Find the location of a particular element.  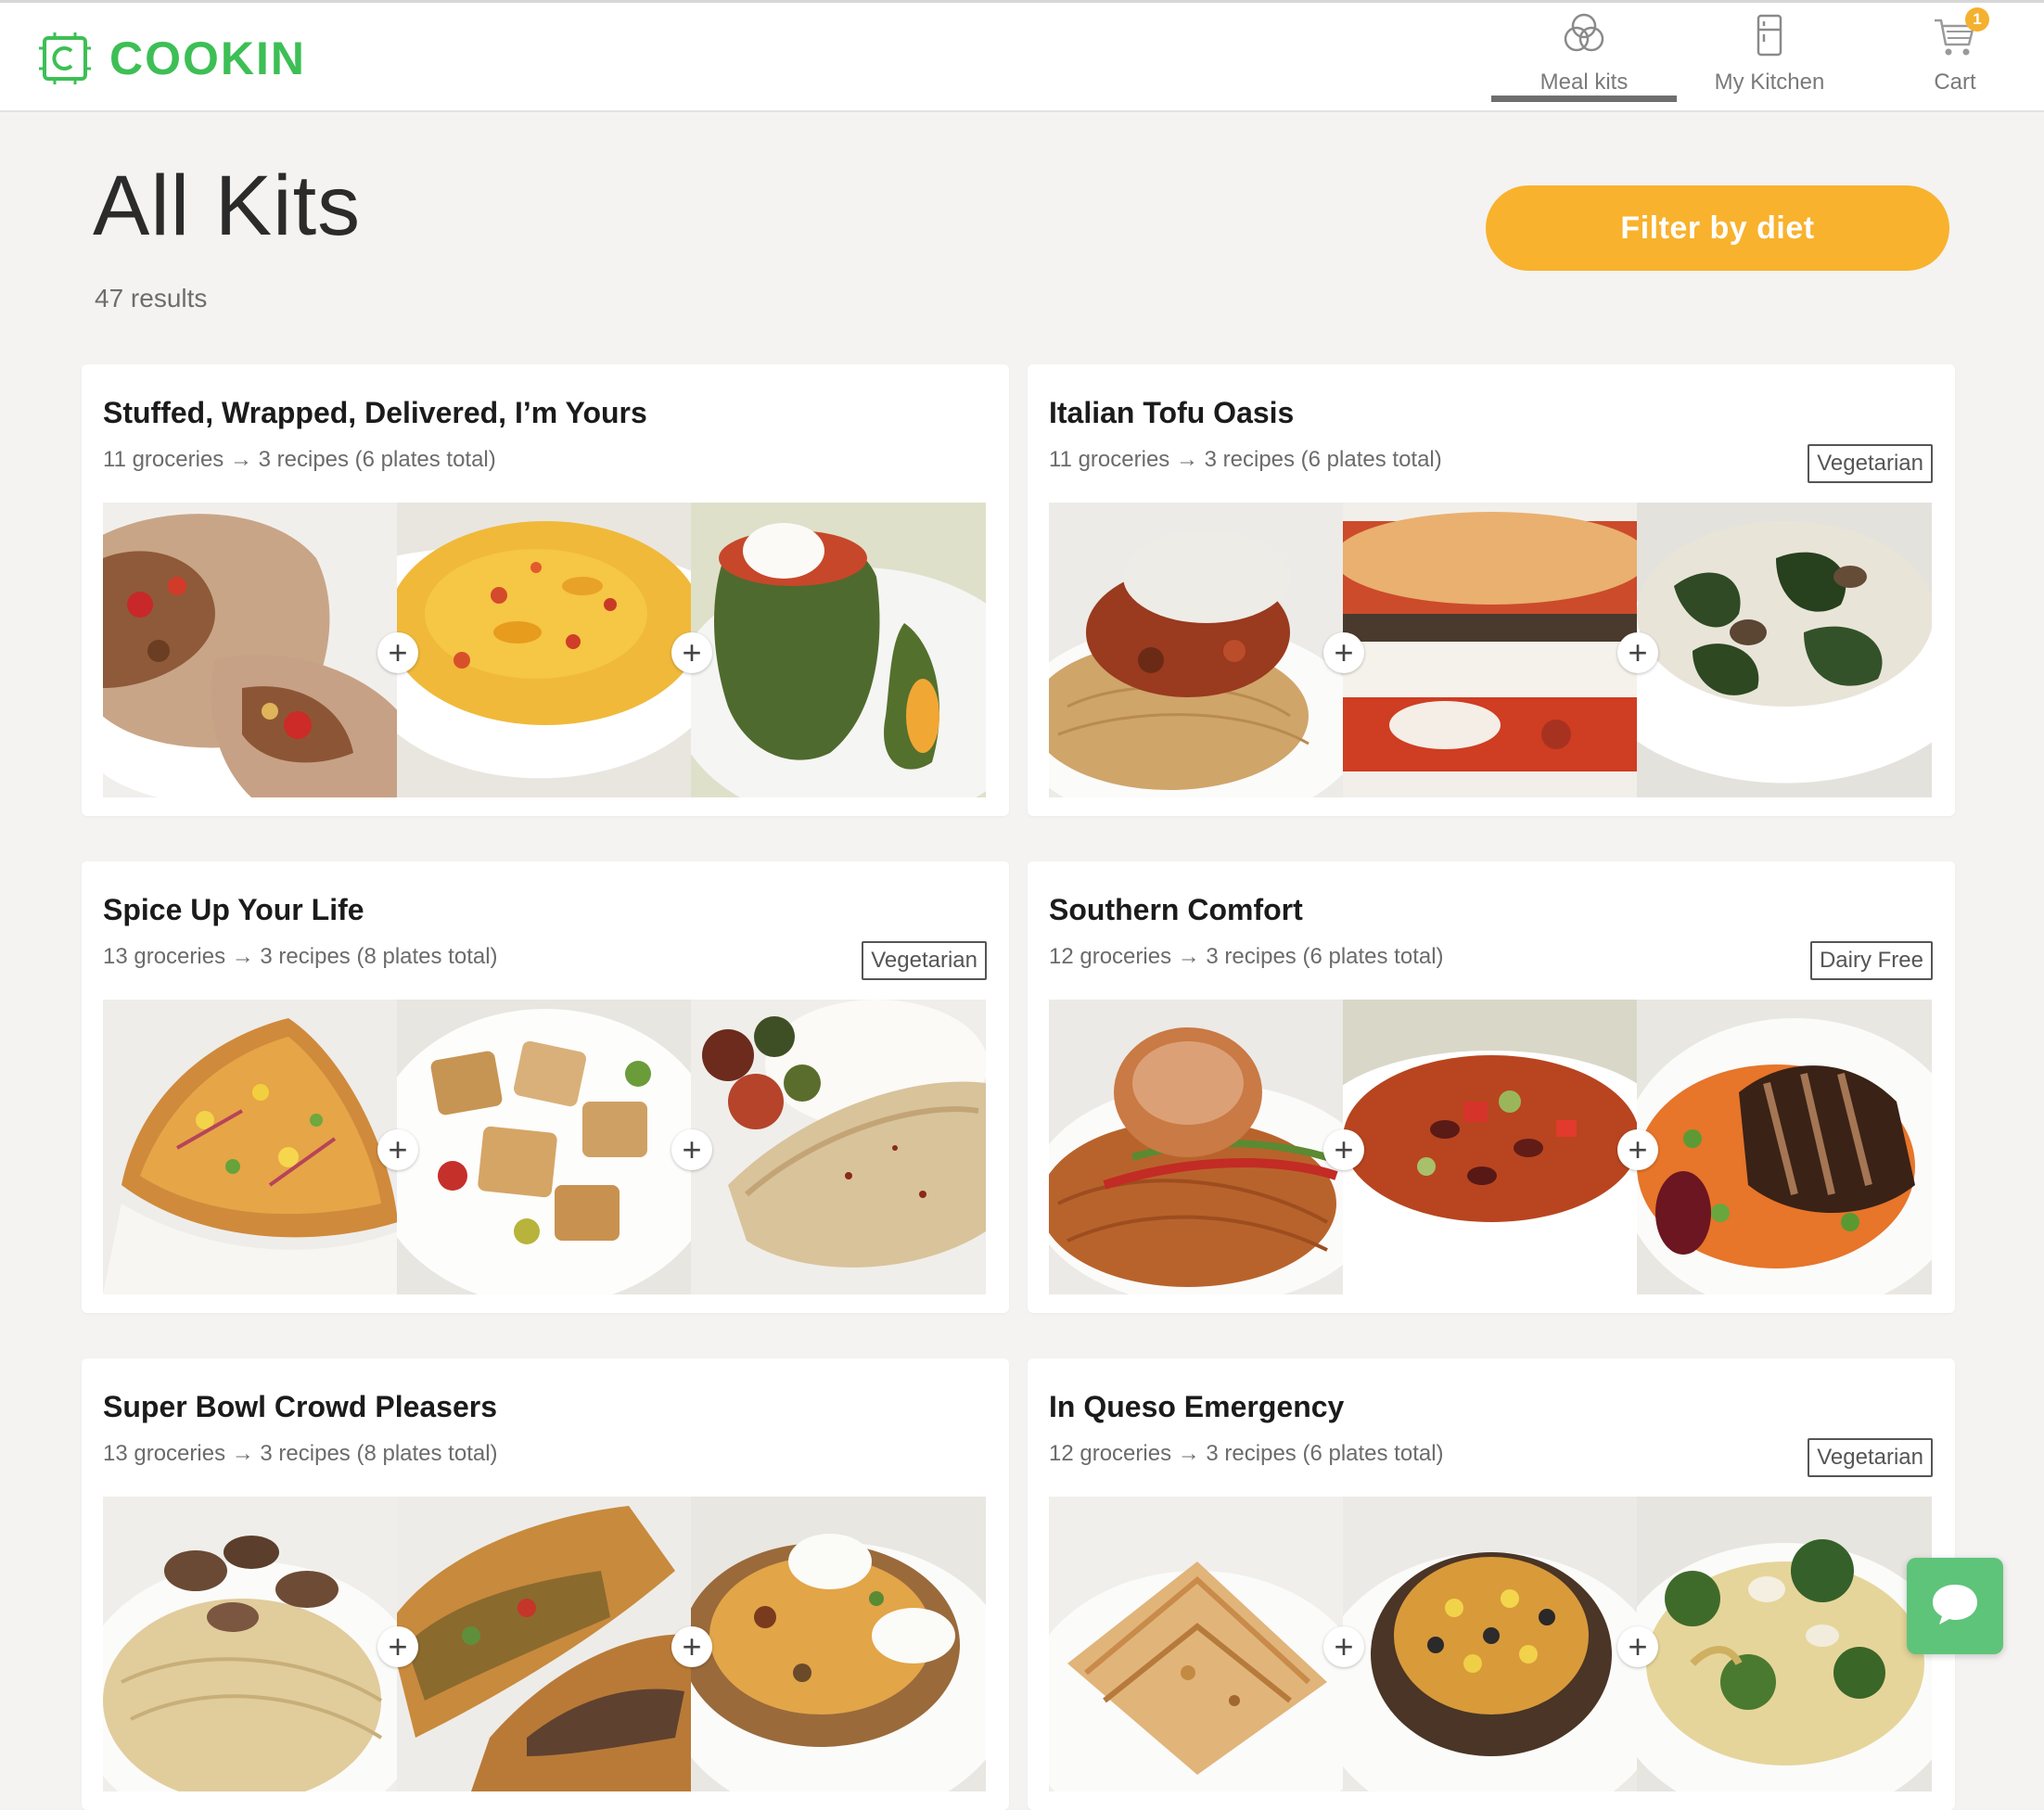

cart-icon: 1 is located at coordinates (1960, 35).